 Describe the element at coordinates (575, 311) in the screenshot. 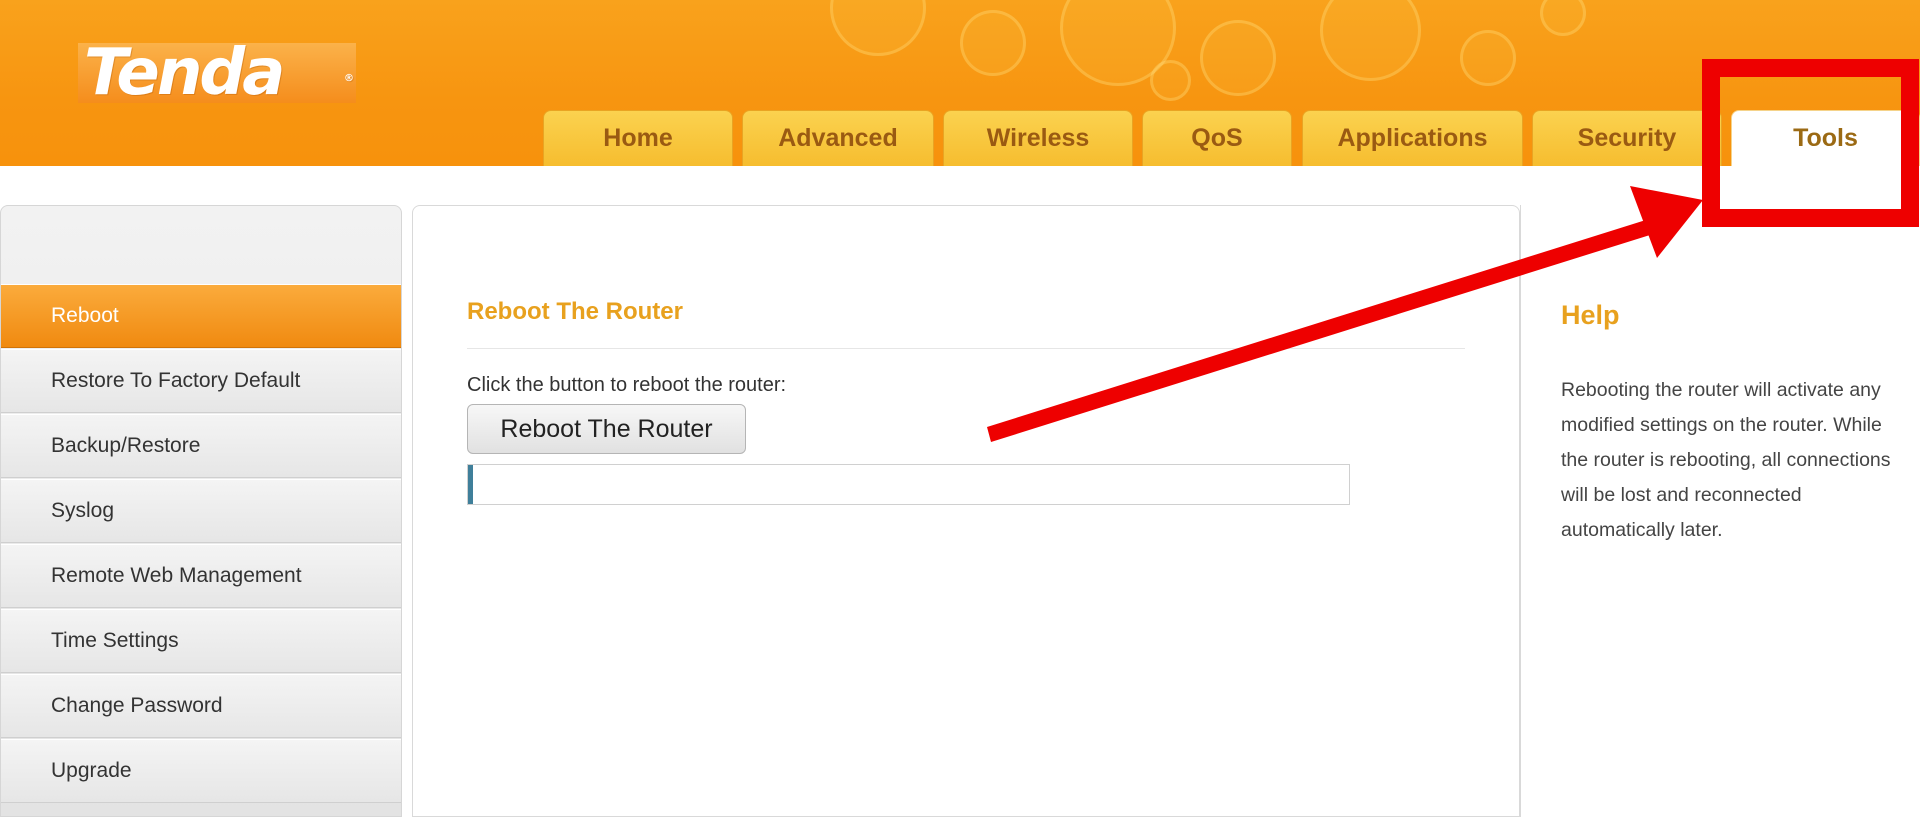

I see `page-title: Reboot The Router` at that location.